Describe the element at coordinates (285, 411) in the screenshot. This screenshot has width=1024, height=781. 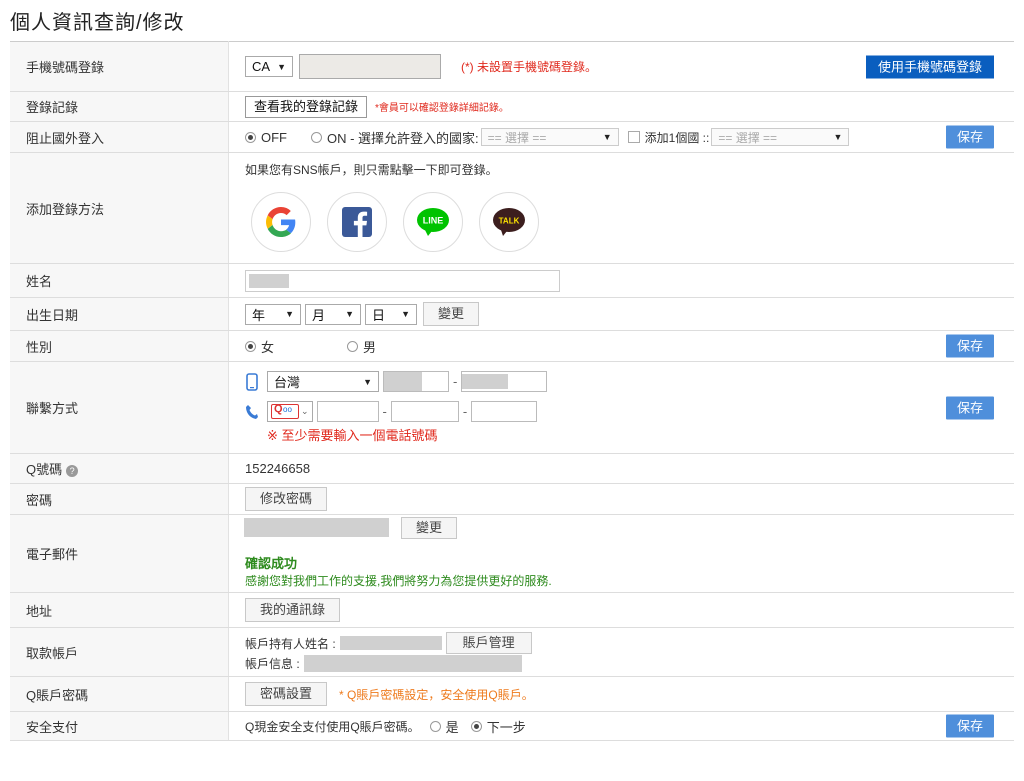
I see `qoo10-logo-icon: Qoo` at that location.